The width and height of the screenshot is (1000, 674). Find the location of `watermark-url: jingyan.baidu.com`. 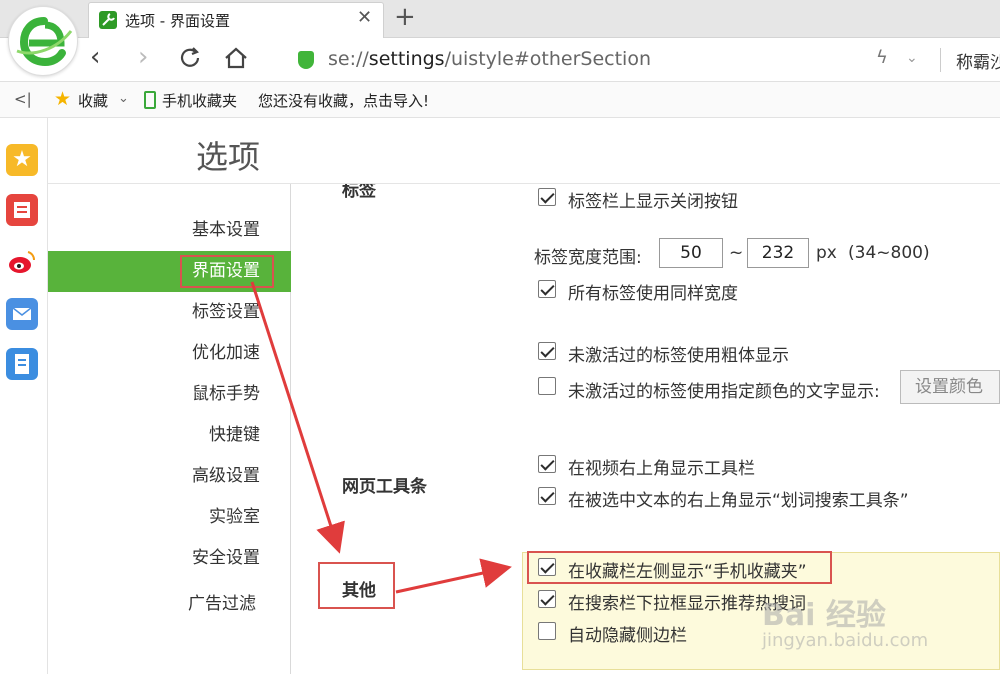

watermark-url: jingyan.baidu.com is located at coordinates (845, 640).